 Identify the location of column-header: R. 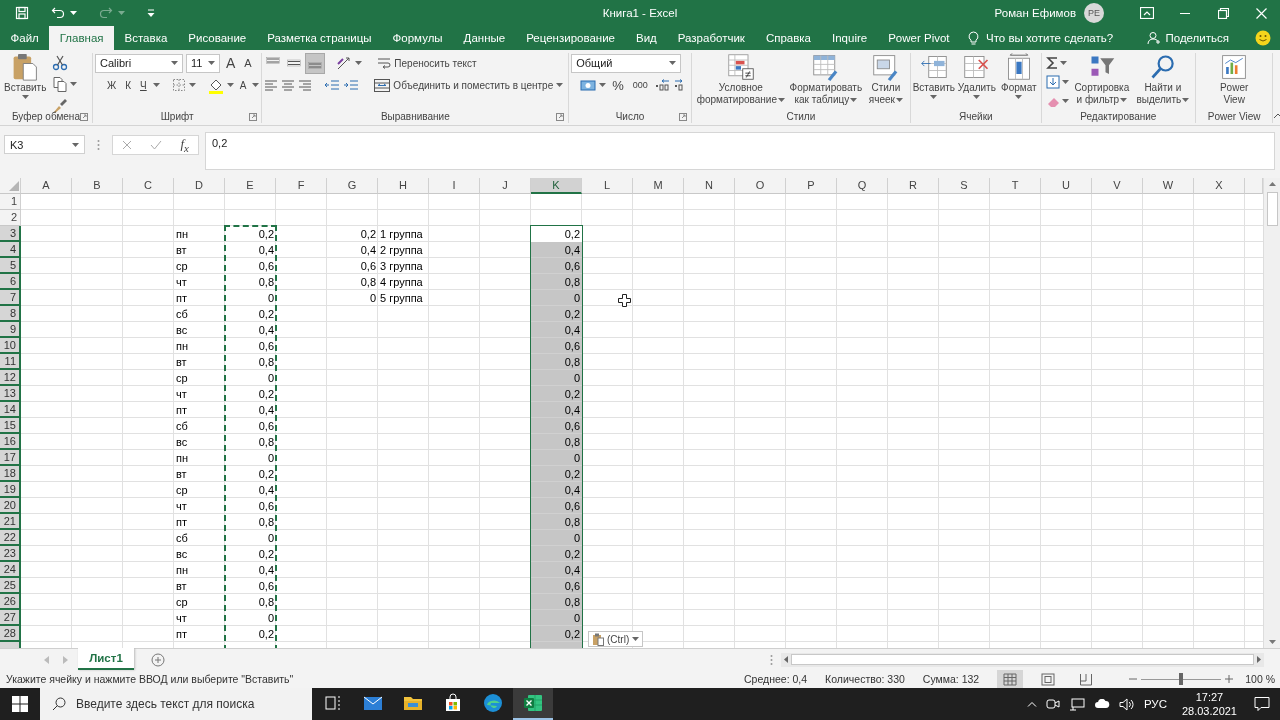
(913, 186).